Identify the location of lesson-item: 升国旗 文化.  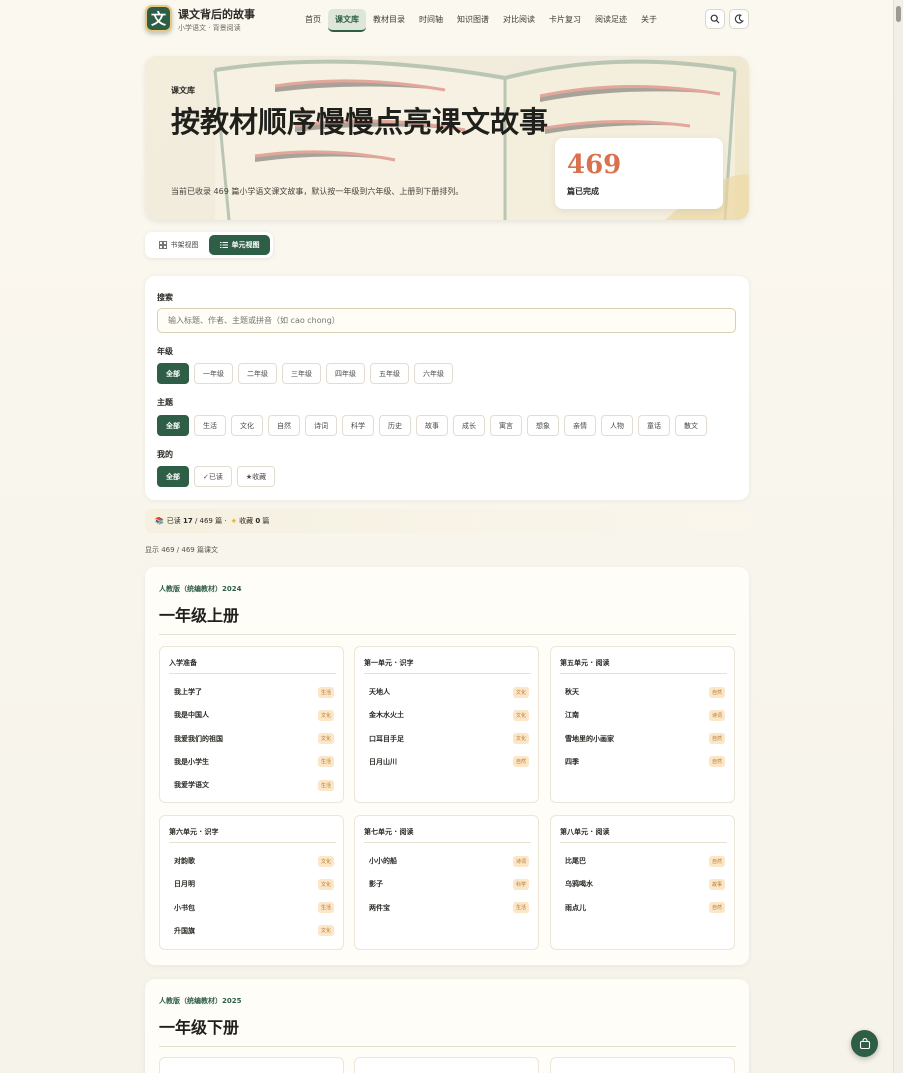
(254, 931).